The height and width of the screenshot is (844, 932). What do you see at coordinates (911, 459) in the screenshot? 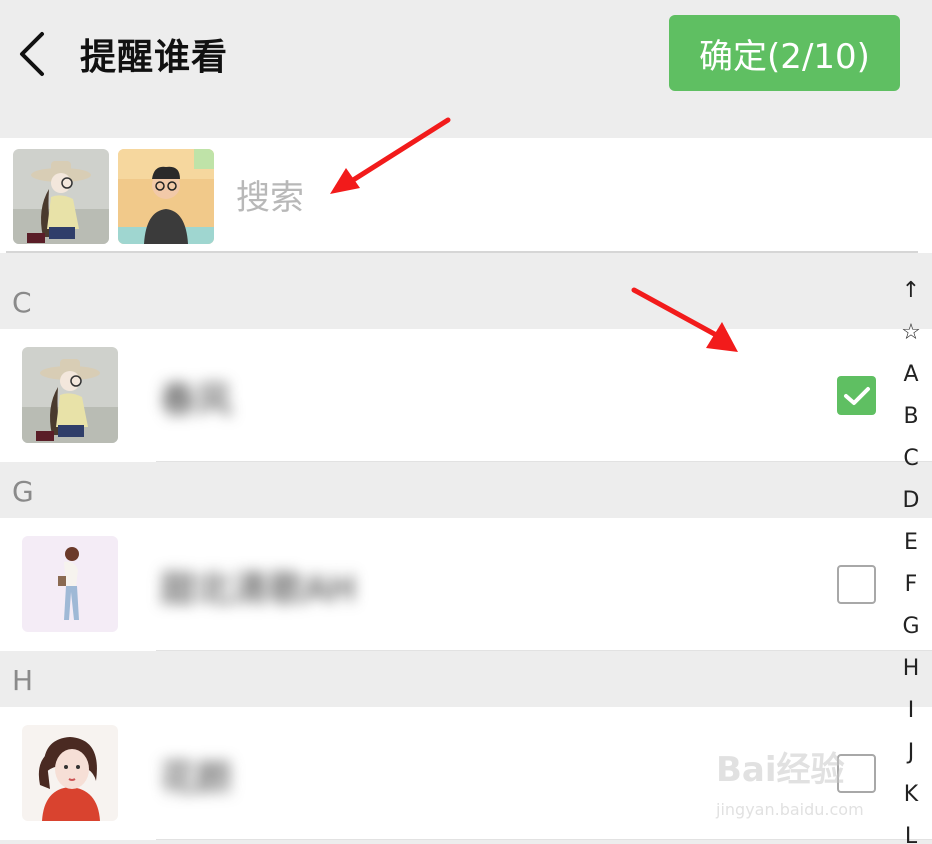
I see `index-letter-c: C` at bounding box center [911, 459].